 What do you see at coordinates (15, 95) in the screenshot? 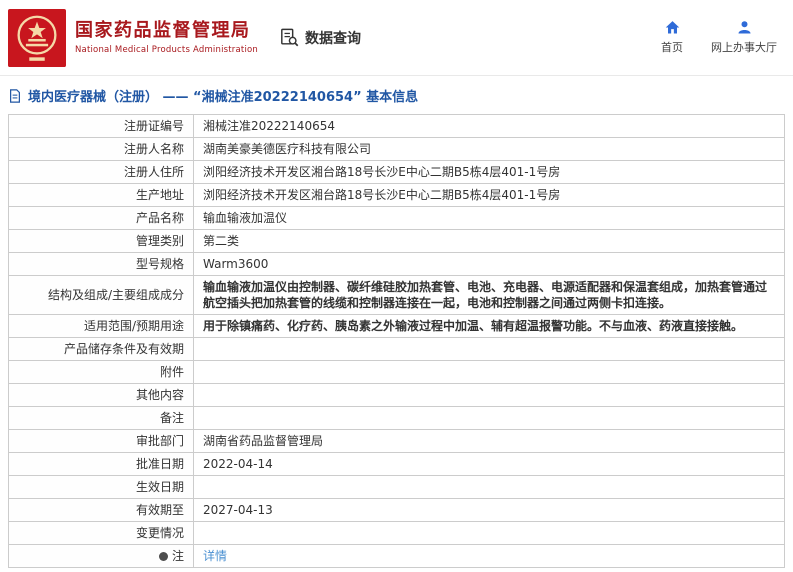
I see `document-icon` at bounding box center [15, 95].